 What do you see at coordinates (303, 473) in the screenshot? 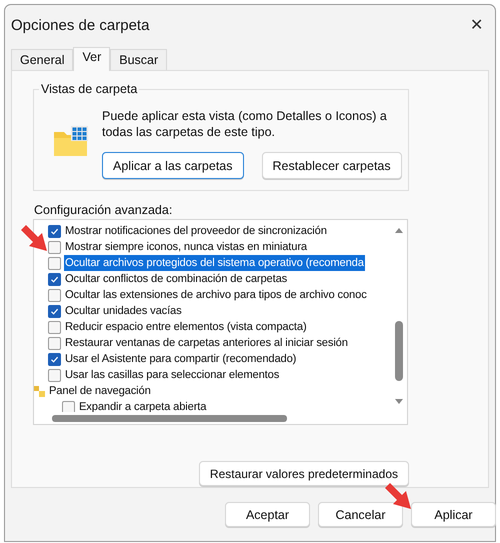
I see `restore-defaults-button: Restaurar valores predeterminados` at bounding box center [303, 473].